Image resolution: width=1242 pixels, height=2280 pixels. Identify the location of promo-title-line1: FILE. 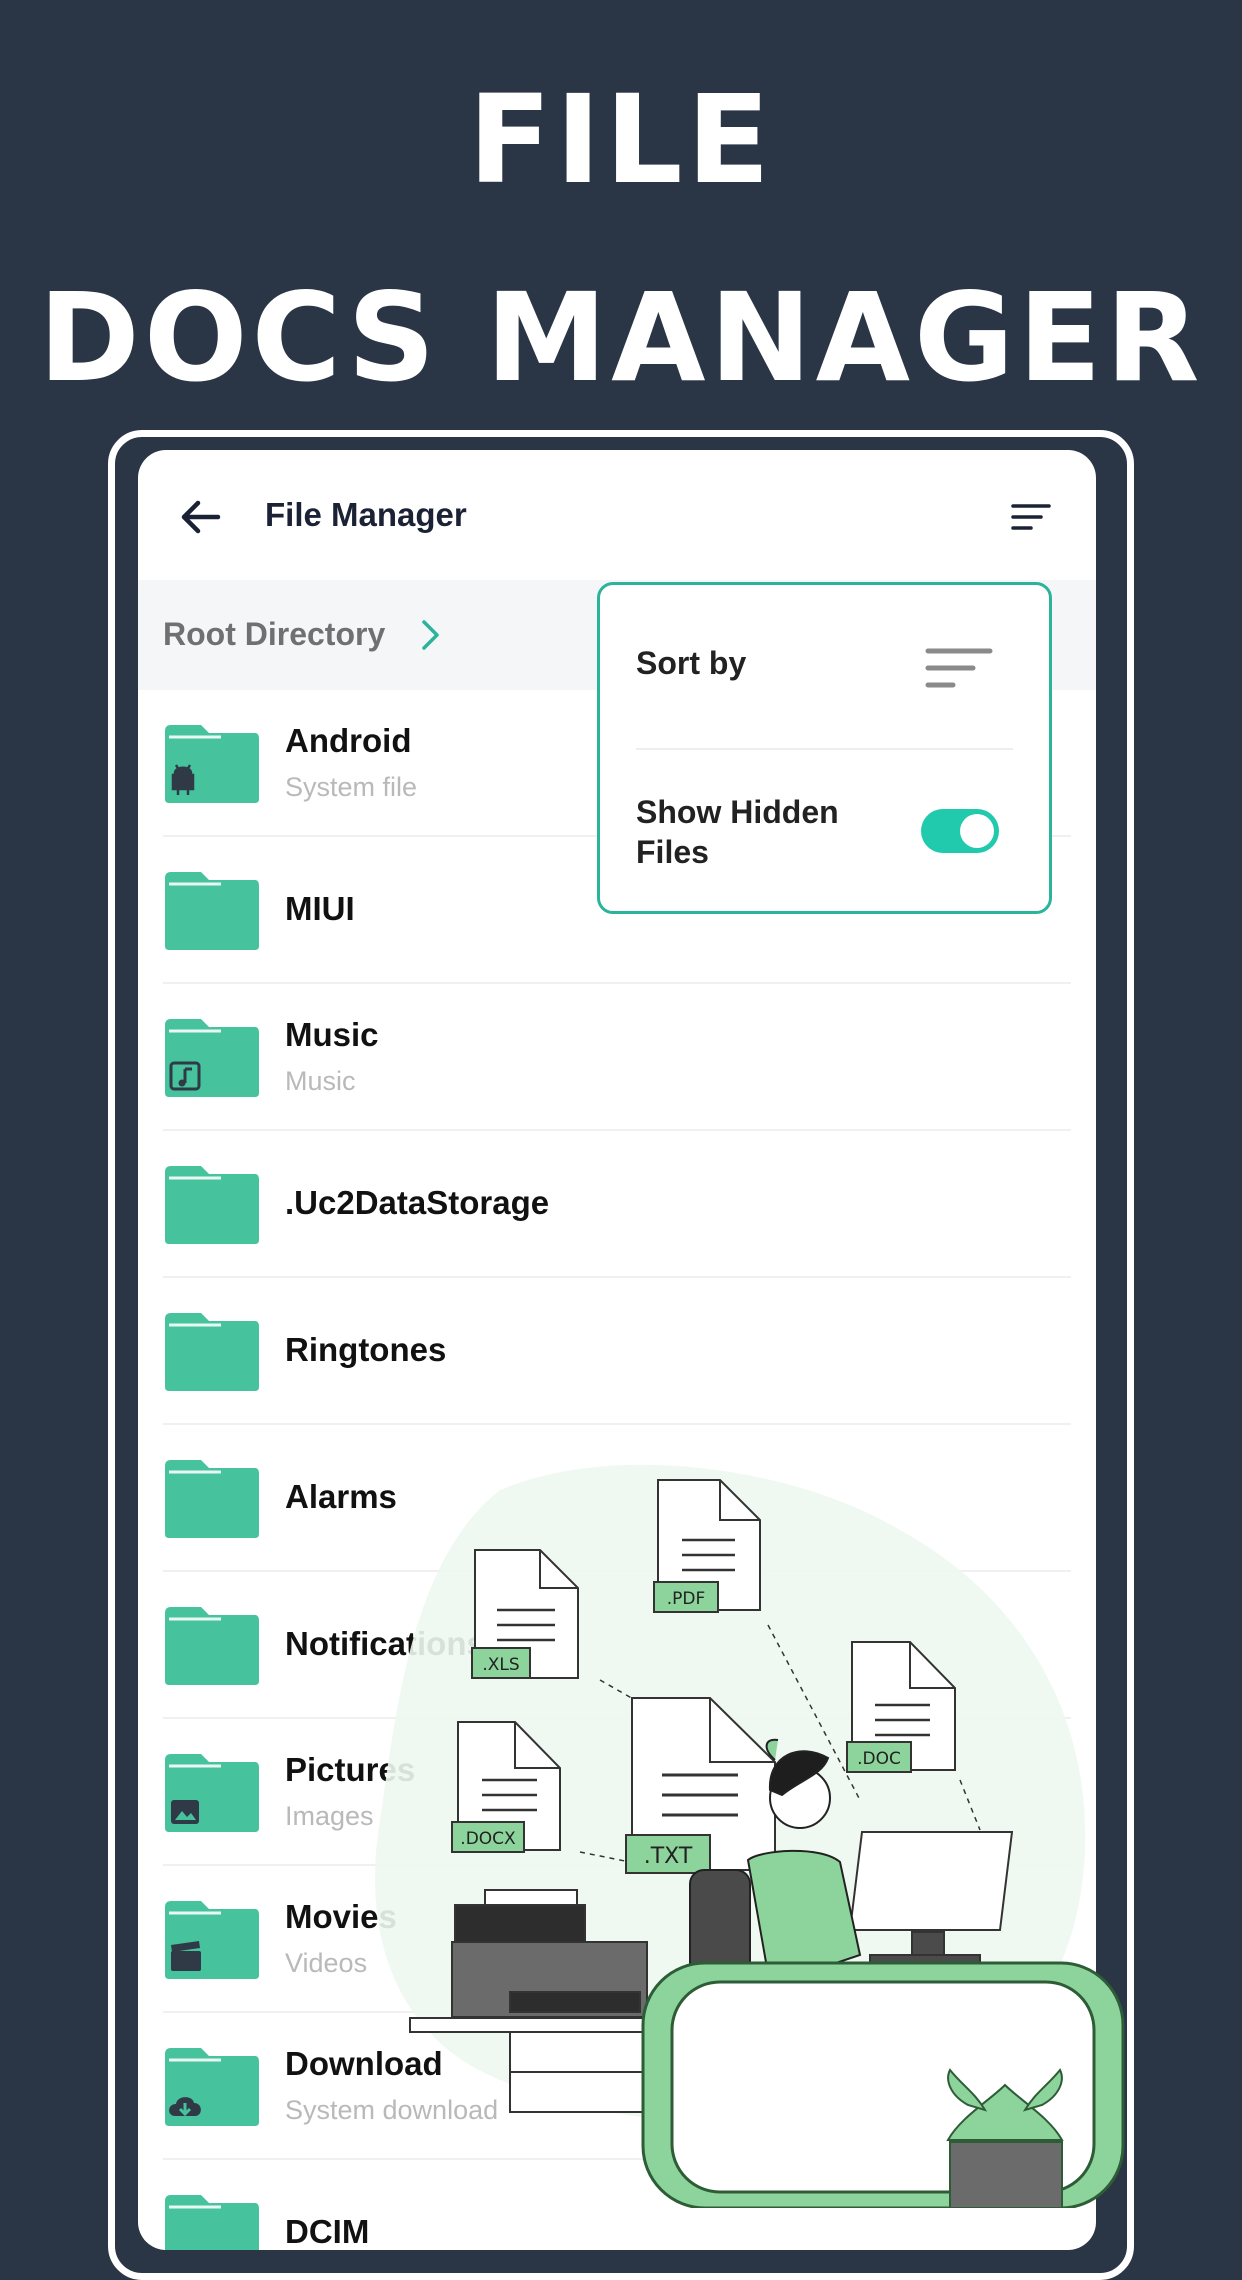
(621, 140).